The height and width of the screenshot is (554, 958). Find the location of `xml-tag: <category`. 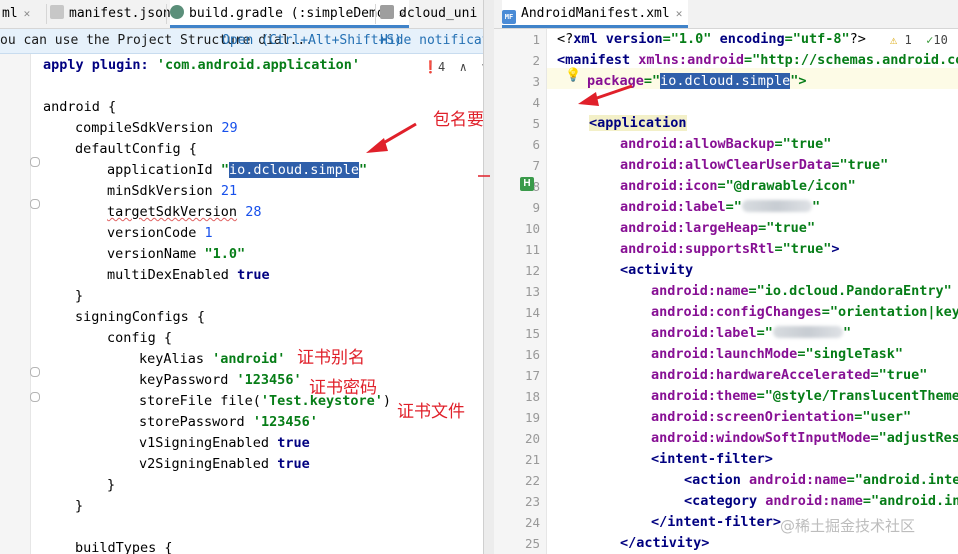

xml-tag: <category is located at coordinates (721, 501).